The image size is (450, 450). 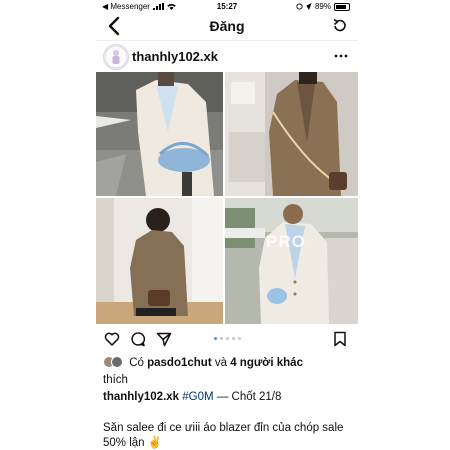 What do you see at coordinates (341, 56) in the screenshot?
I see `more-options-icon` at bounding box center [341, 56].